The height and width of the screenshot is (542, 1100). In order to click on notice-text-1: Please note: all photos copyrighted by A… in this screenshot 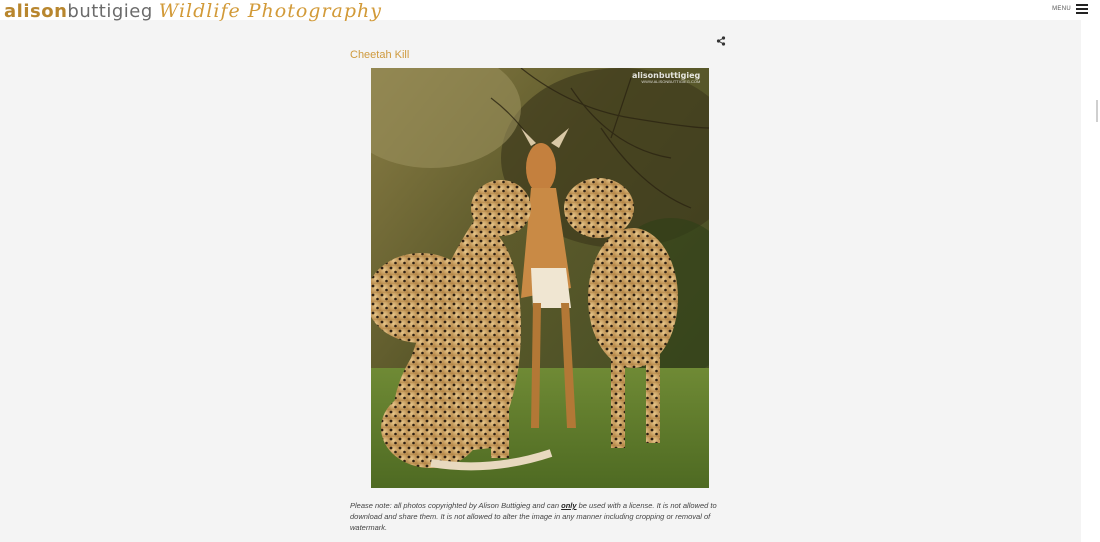, I will do `click(456, 505)`.